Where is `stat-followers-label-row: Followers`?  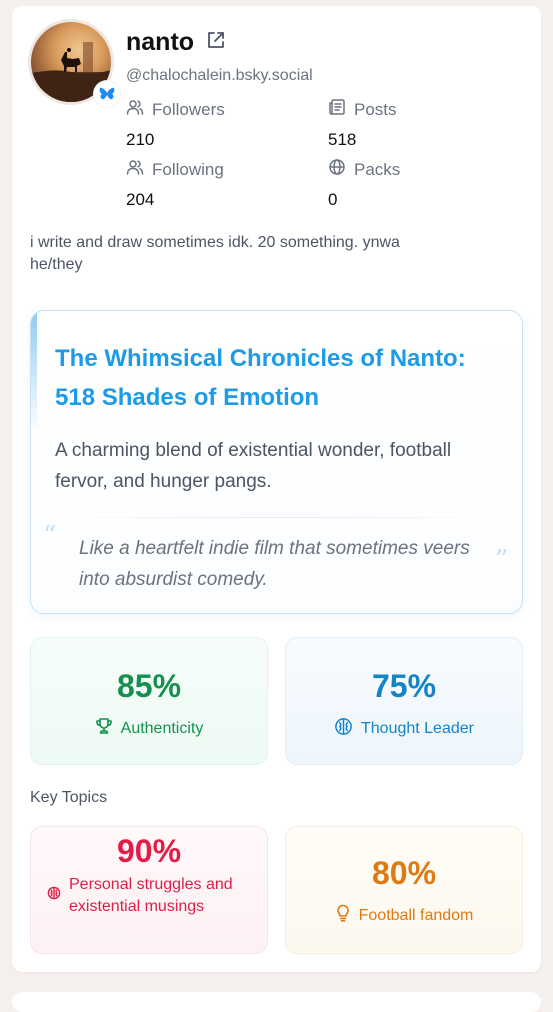
stat-followers-label-row: Followers is located at coordinates (175, 109).